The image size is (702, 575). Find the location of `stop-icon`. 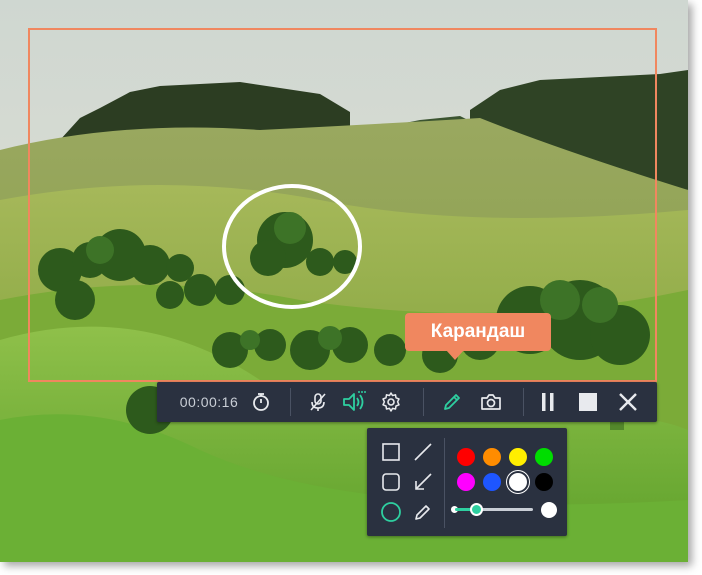

stop-icon is located at coordinates (588, 402).